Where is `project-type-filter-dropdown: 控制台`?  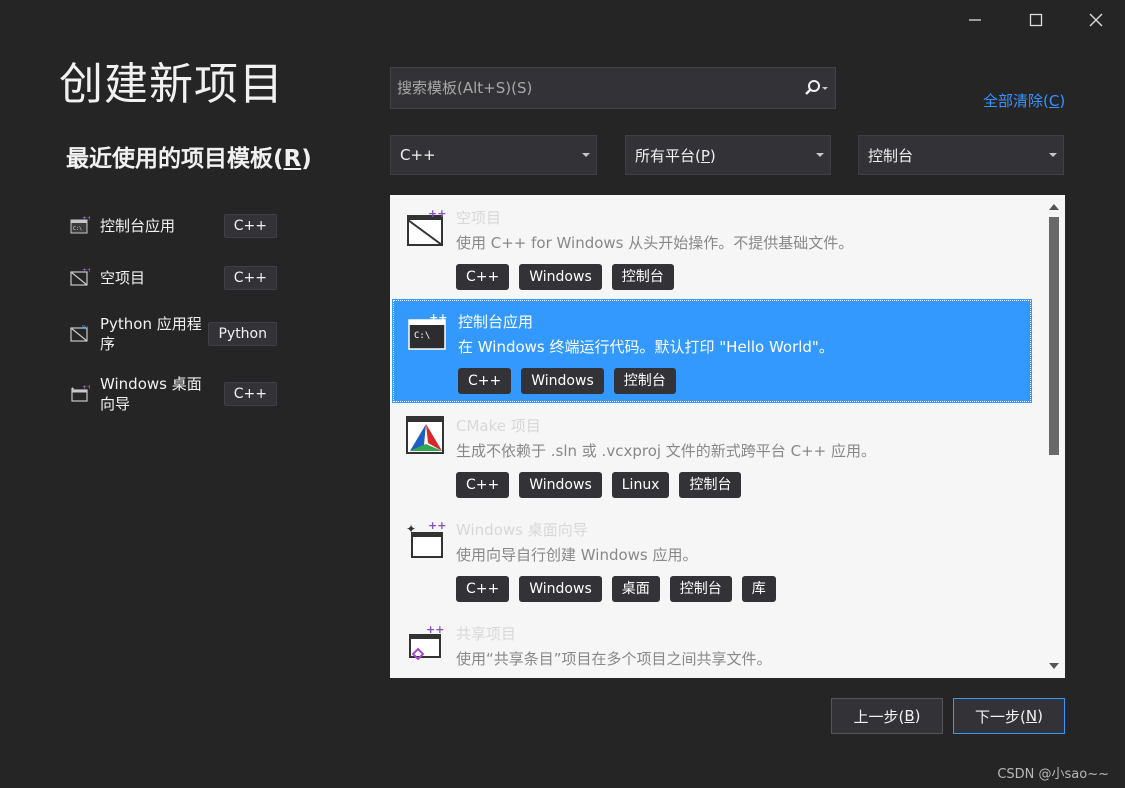 project-type-filter-dropdown: 控制台 is located at coordinates (961, 155).